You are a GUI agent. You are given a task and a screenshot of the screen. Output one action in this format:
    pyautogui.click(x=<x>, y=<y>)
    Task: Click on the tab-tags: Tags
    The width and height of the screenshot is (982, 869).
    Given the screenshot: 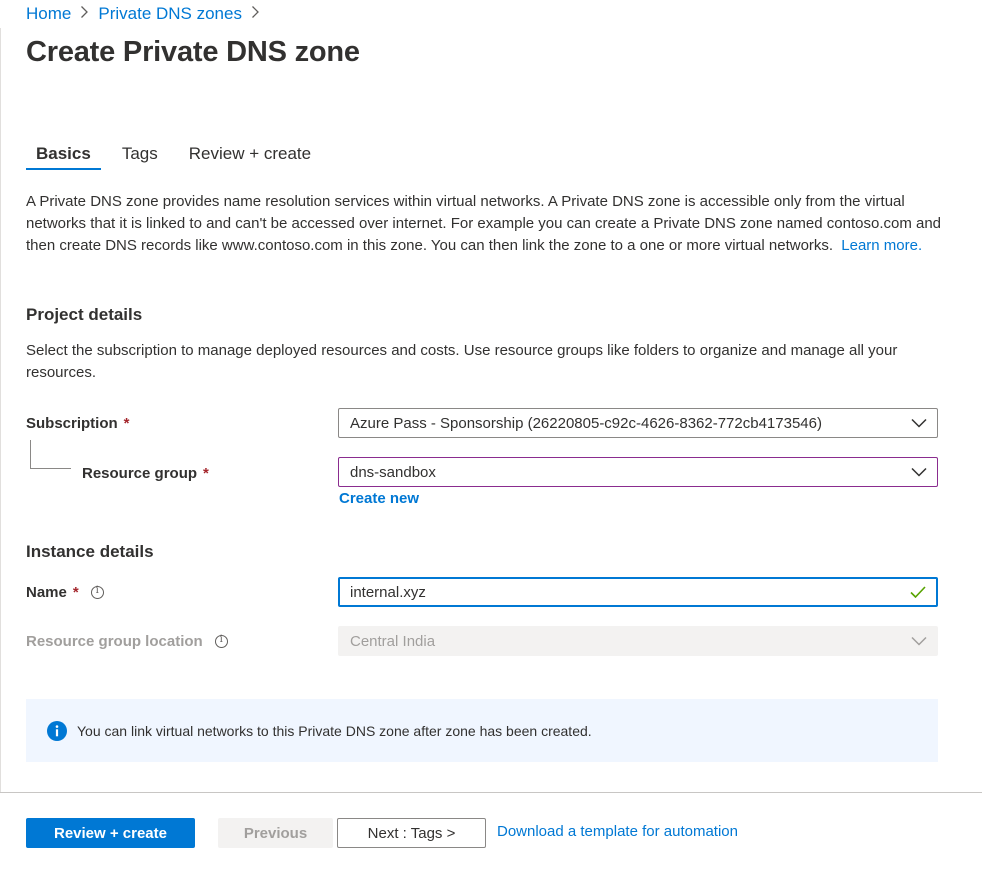 What is the action you would take?
    pyautogui.click(x=140, y=155)
    